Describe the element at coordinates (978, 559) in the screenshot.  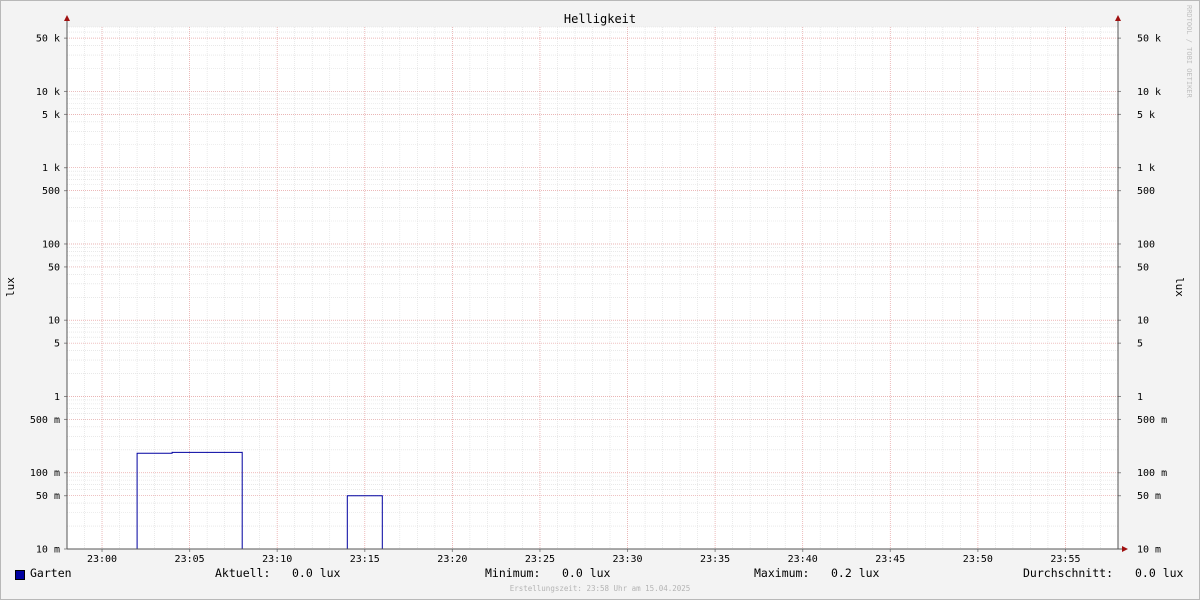
I see `x-tick-label: 23:50` at that location.